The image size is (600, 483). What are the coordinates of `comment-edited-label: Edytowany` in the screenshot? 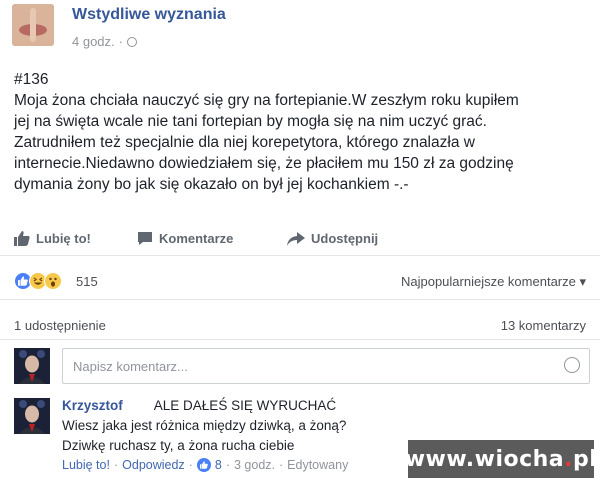 It's located at (317, 465).